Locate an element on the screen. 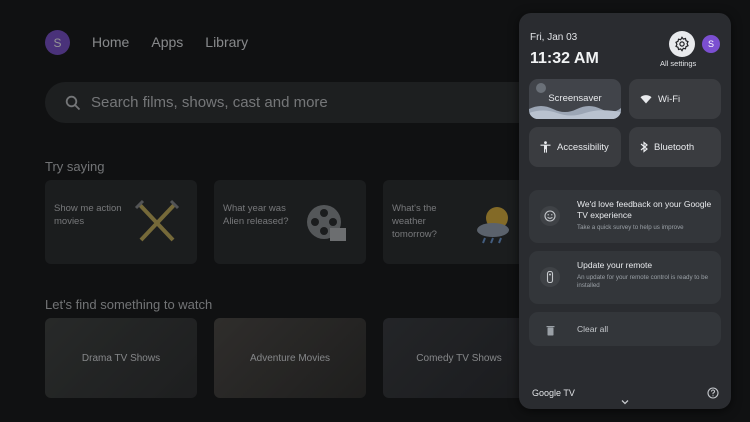  google-tv-brand: Google TV is located at coordinates (553, 393).